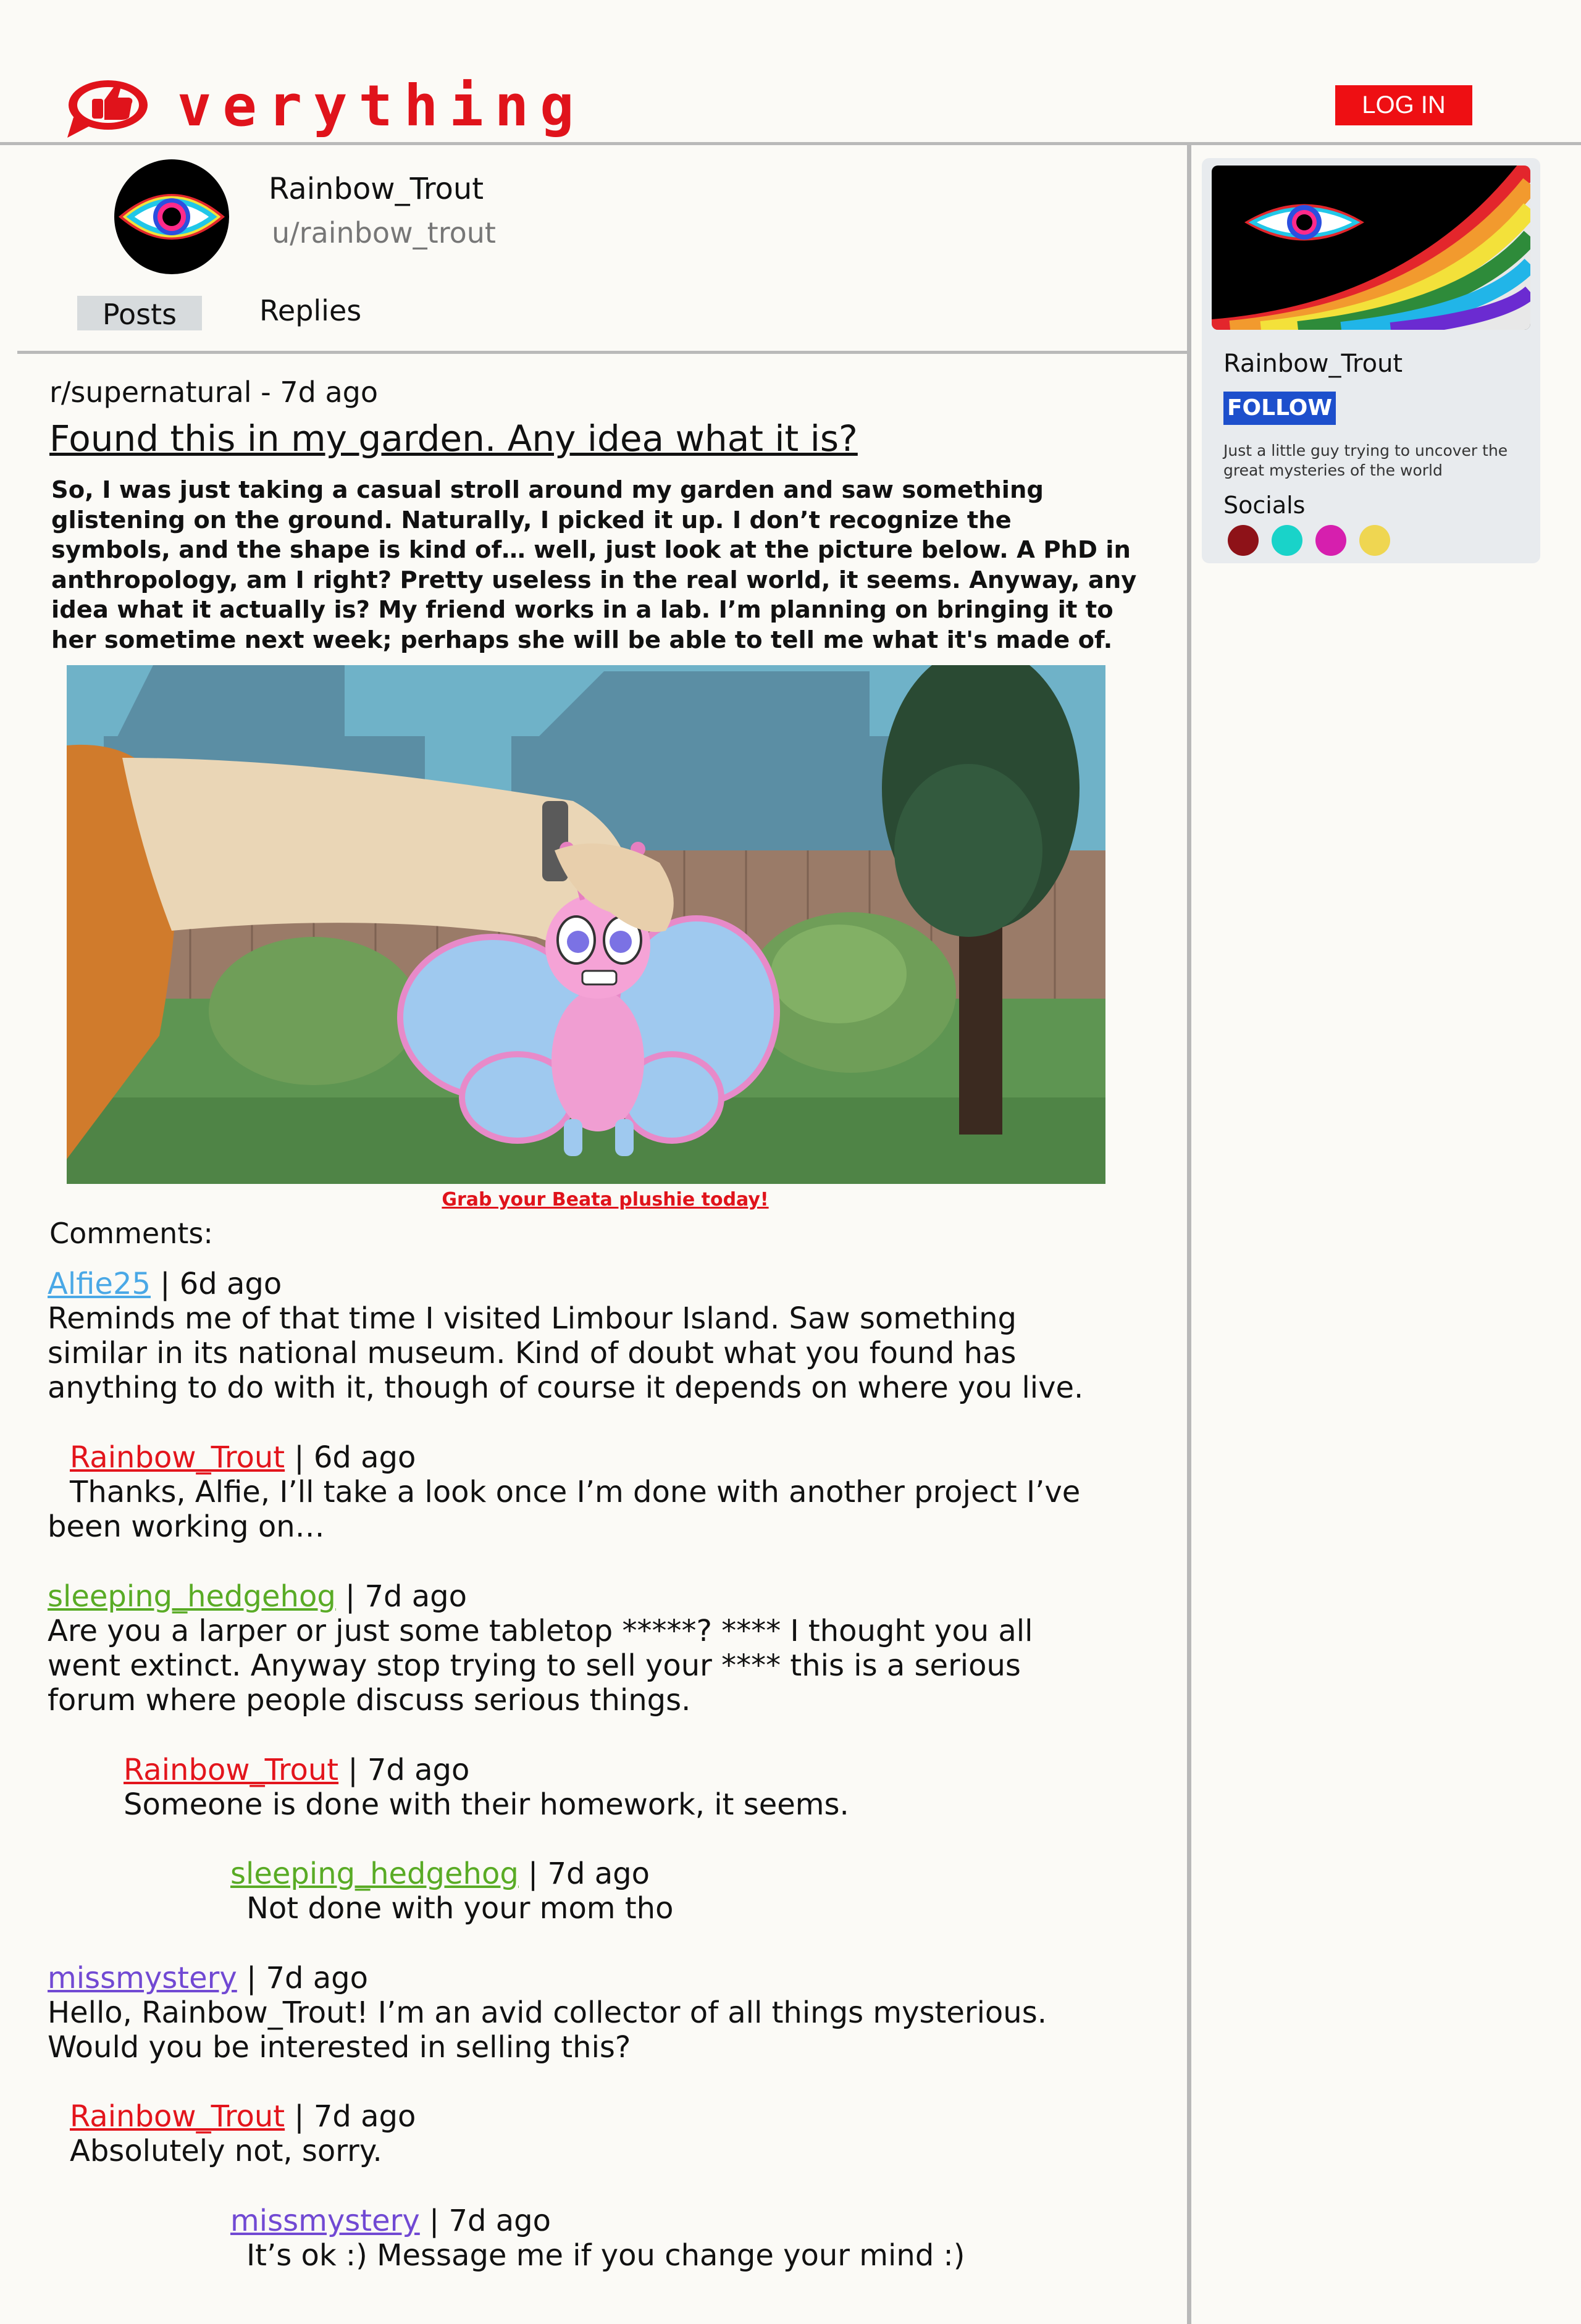 The width and height of the screenshot is (1581, 2324). What do you see at coordinates (1330, 540) in the screenshot?
I see `social-link-magenta` at bounding box center [1330, 540].